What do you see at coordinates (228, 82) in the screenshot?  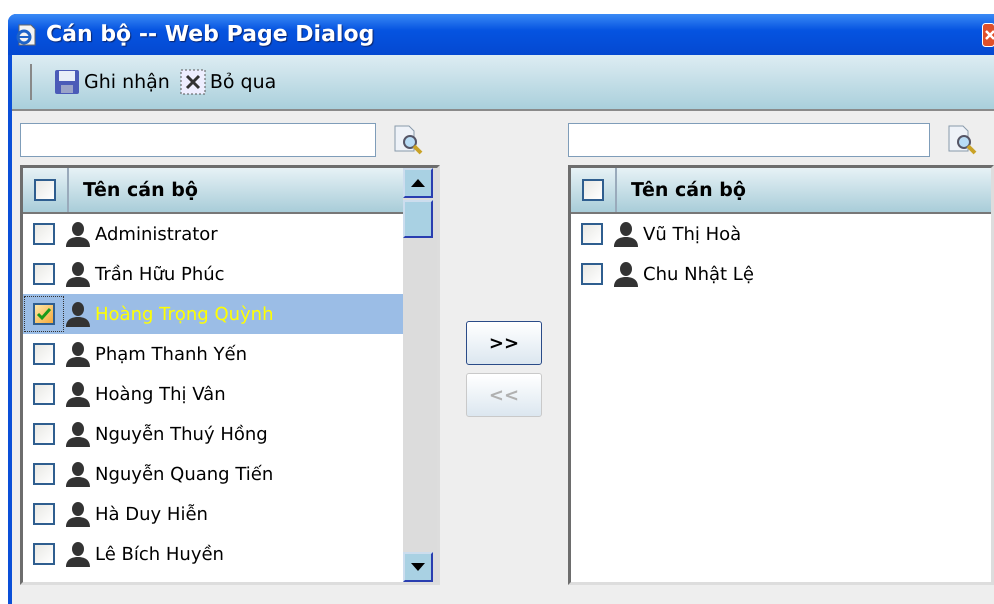 I see `cancel-button: Bỏ qua` at bounding box center [228, 82].